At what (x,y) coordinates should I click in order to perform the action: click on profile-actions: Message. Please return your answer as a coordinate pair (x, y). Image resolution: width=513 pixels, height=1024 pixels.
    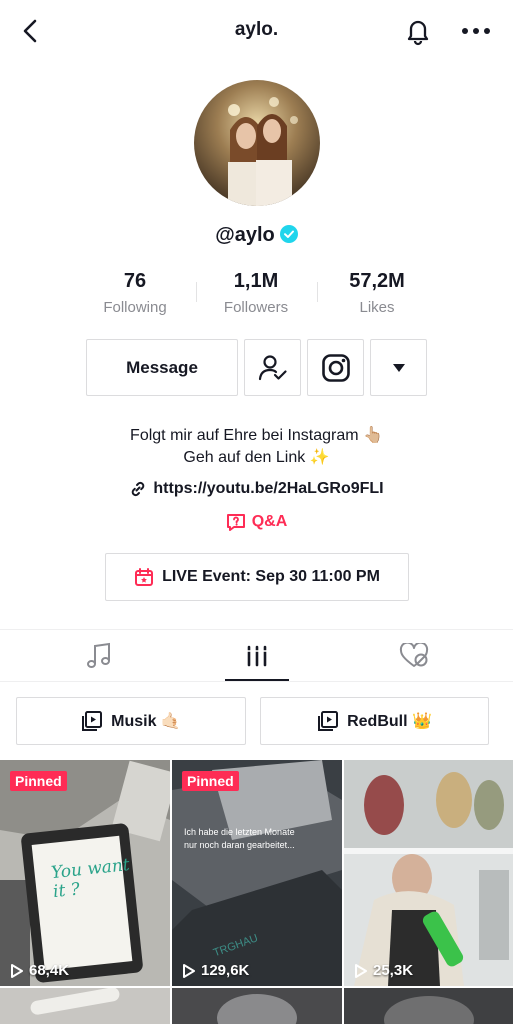
    Looking at the image, I should click on (256, 368).